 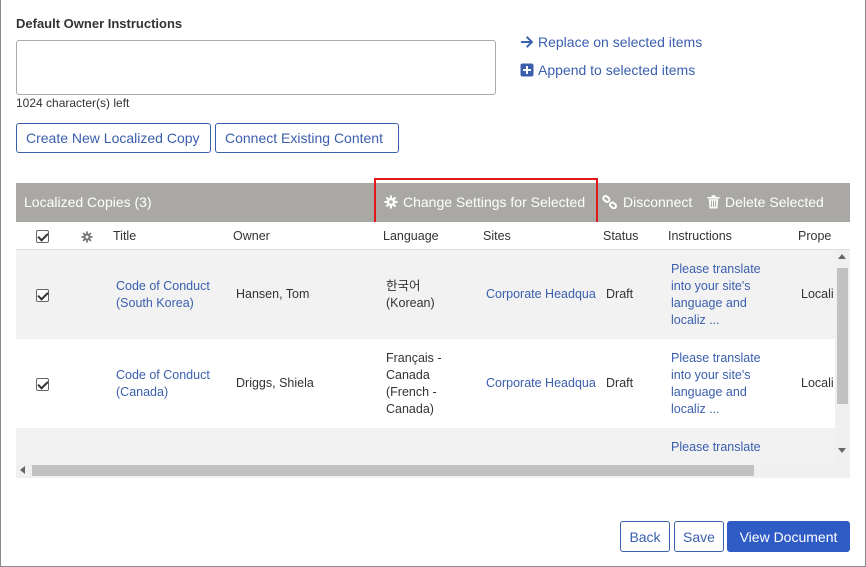 What do you see at coordinates (42, 236) in the screenshot?
I see `select-all-checkbox` at bounding box center [42, 236].